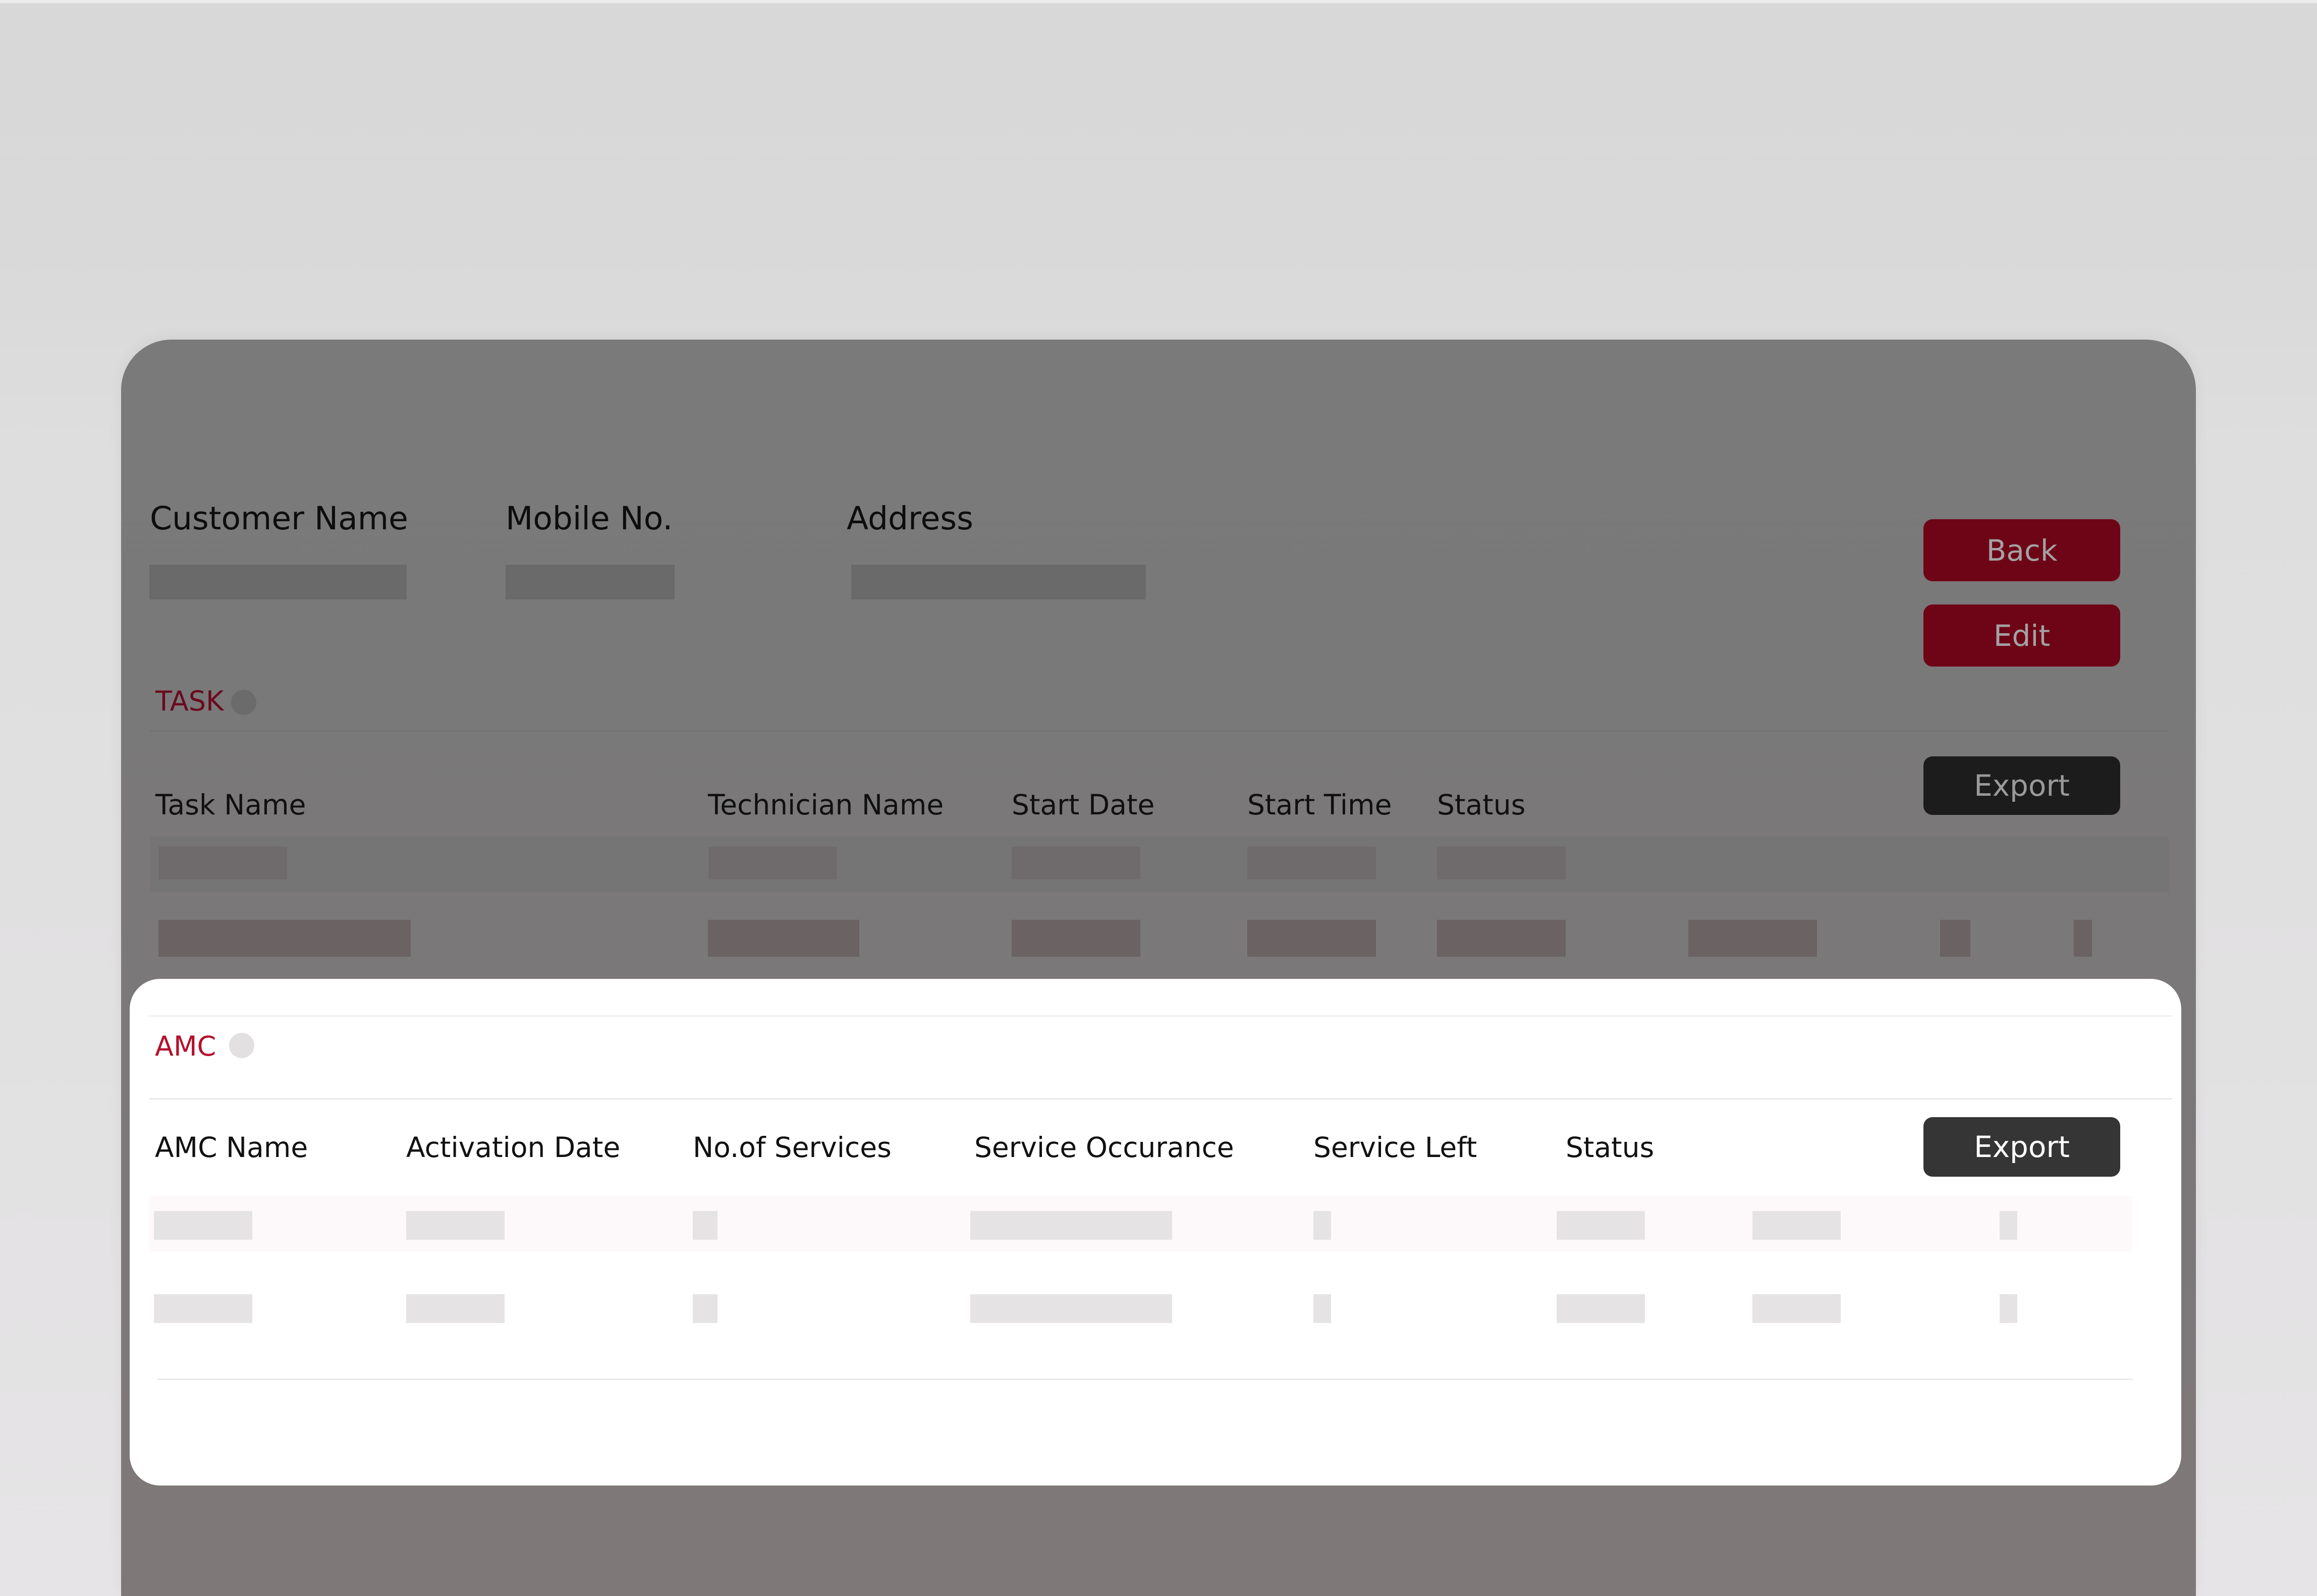  What do you see at coordinates (2021, 635) in the screenshot?
I see `edit-button: Edit` at bounding box center [2021, 635].